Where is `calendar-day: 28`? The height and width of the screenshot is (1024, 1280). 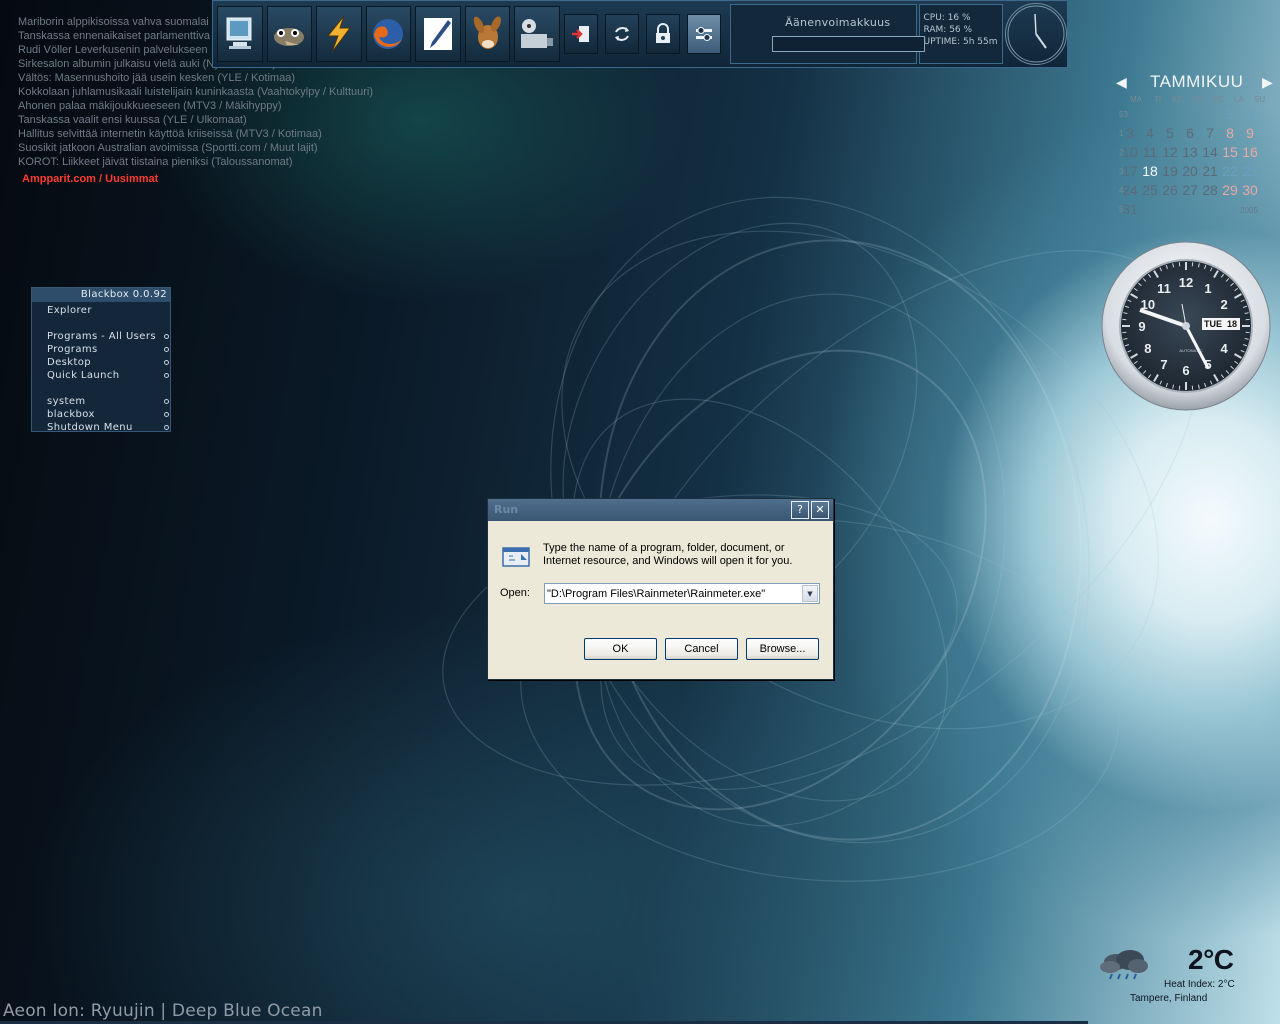 calendar-day: 28 is located at coordinates (1210, 190).